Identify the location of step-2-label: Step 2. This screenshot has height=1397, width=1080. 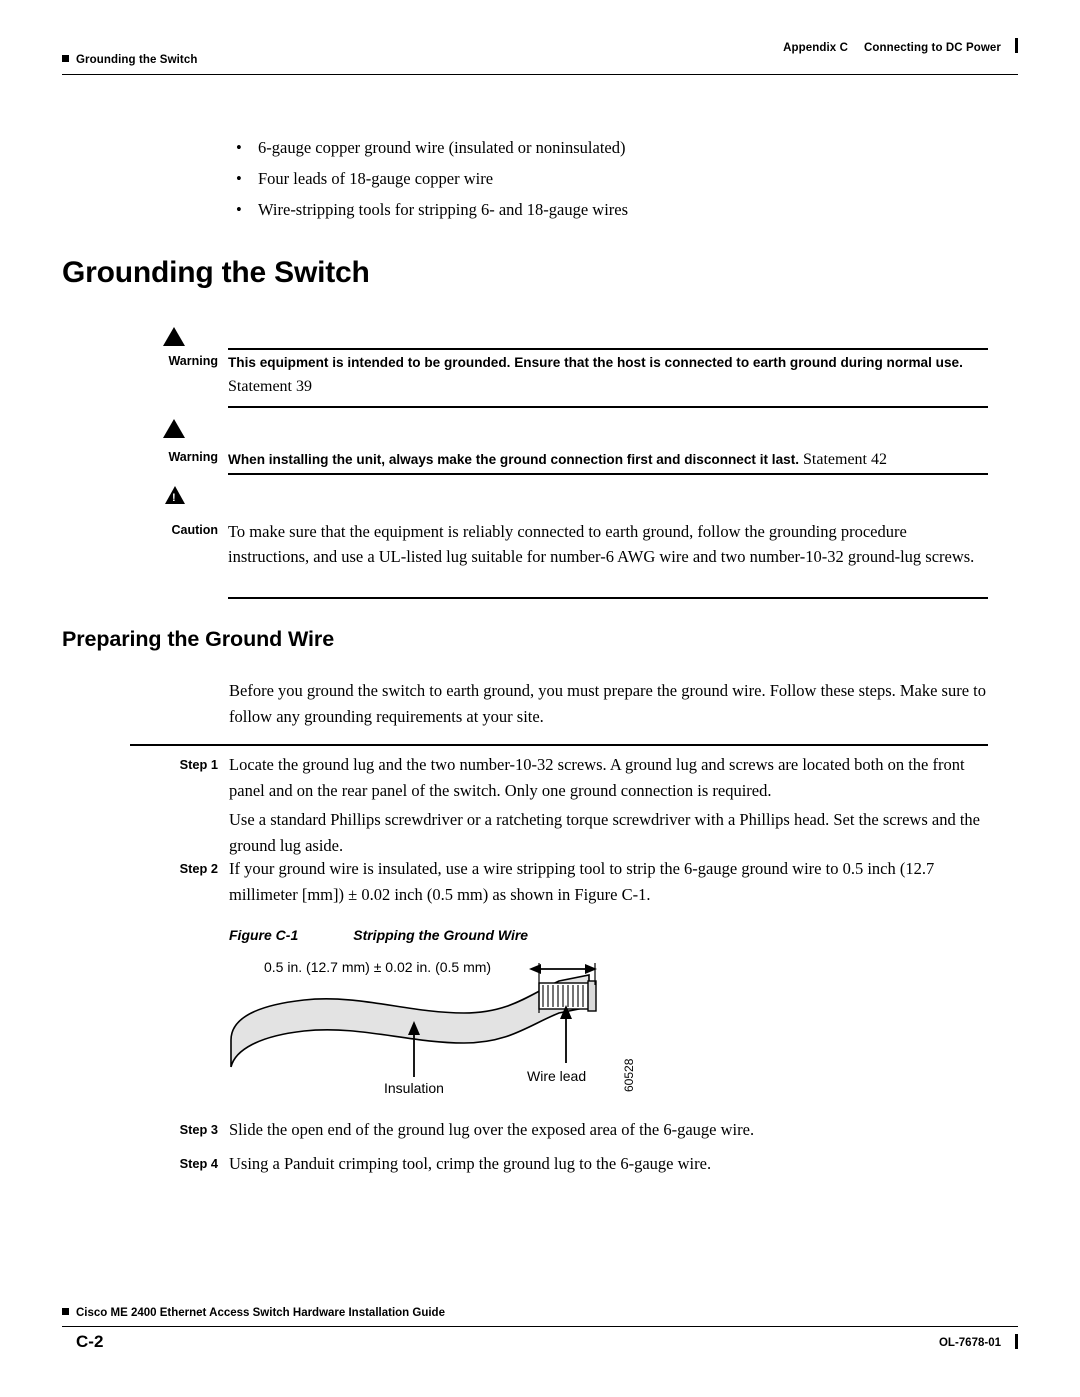
(198, 868).